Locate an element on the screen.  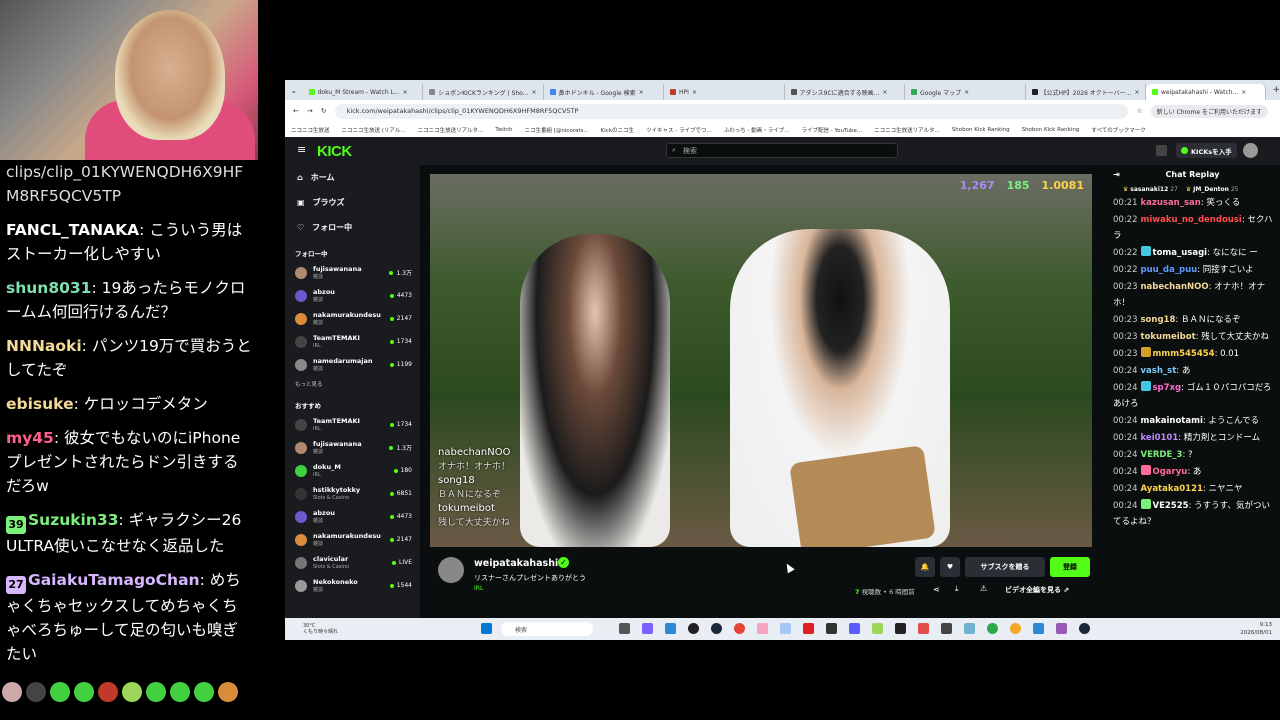
chat-username: mmm545454 is located at coordinates (1184, 354).